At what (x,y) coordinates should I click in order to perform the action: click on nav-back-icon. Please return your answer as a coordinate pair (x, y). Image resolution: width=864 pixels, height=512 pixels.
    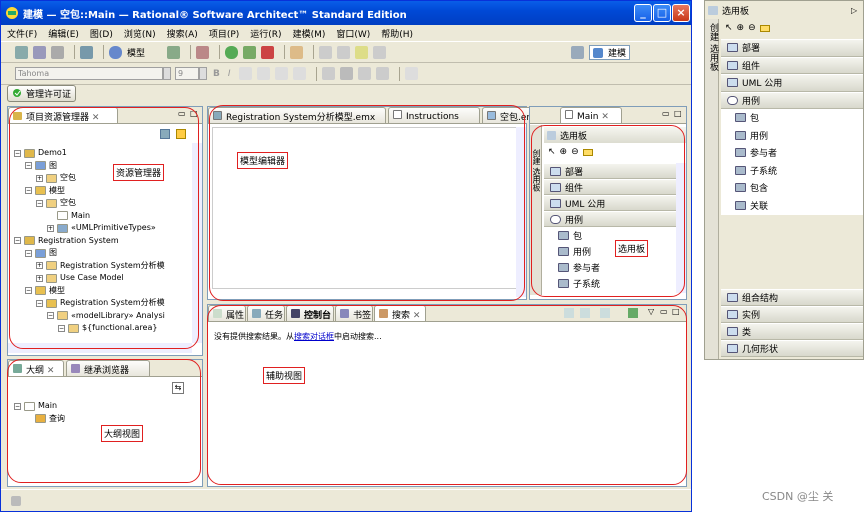
    Looking at the image, I should click on (326, 52).